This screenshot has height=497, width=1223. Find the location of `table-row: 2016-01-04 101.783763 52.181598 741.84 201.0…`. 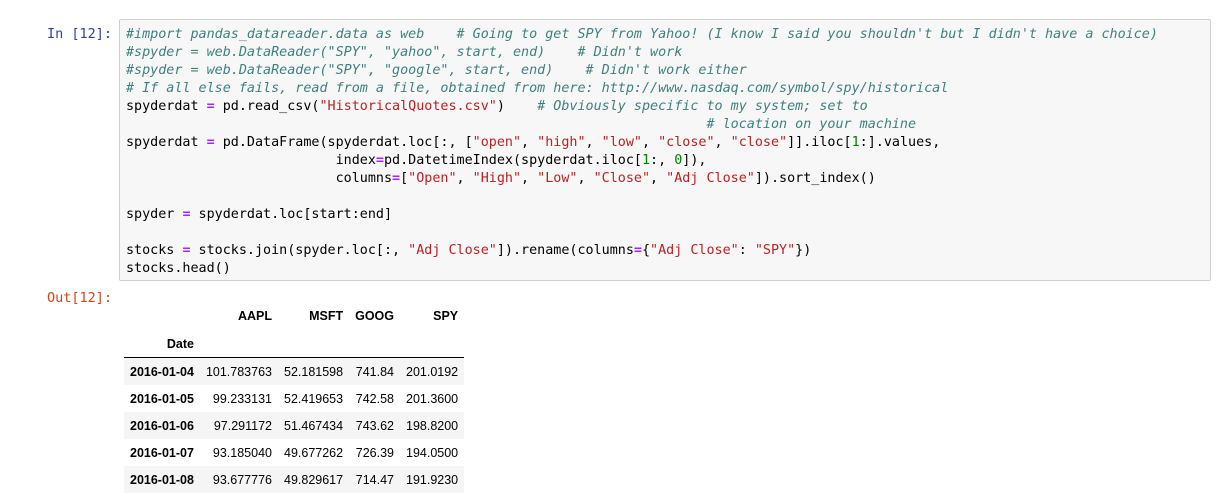

table-row: 2016-01-04 101.783763 52.181598 741.84 201.0… is located at coordinates (294, 371).